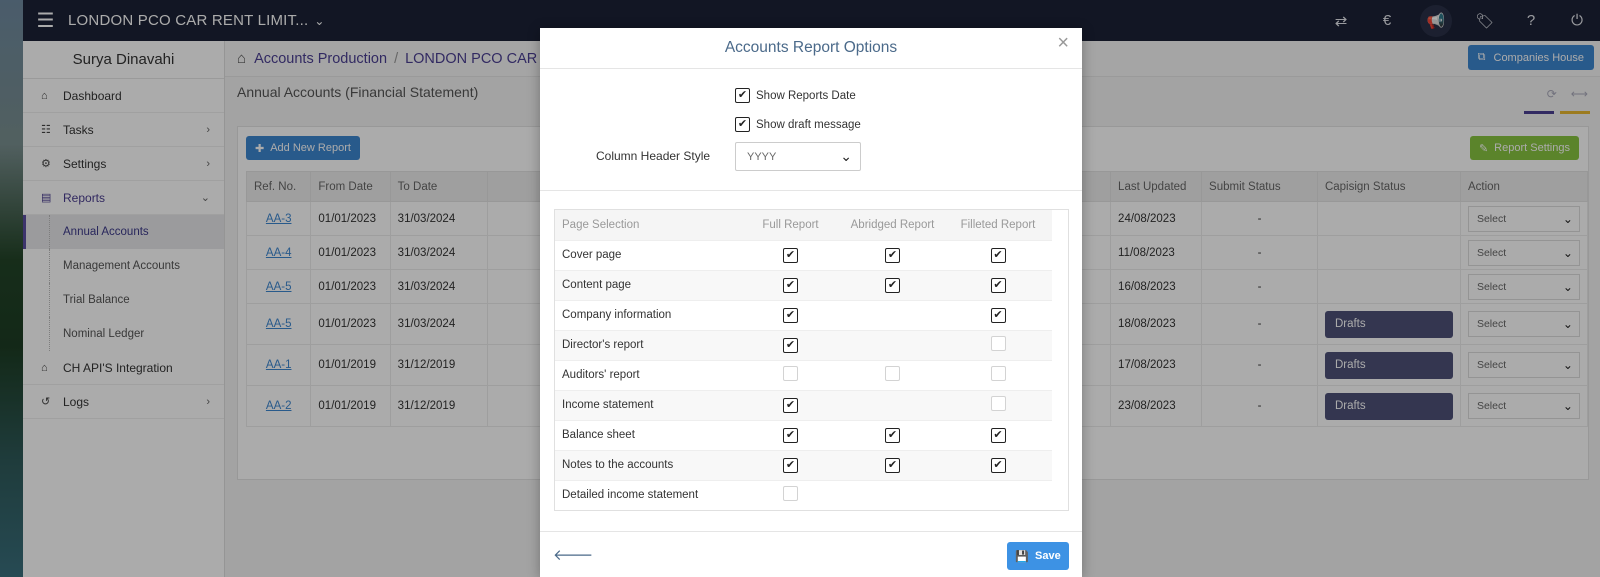 The image size is (1600, 577). I want to click on page-selection-row: Director's report, so click(803, 344).